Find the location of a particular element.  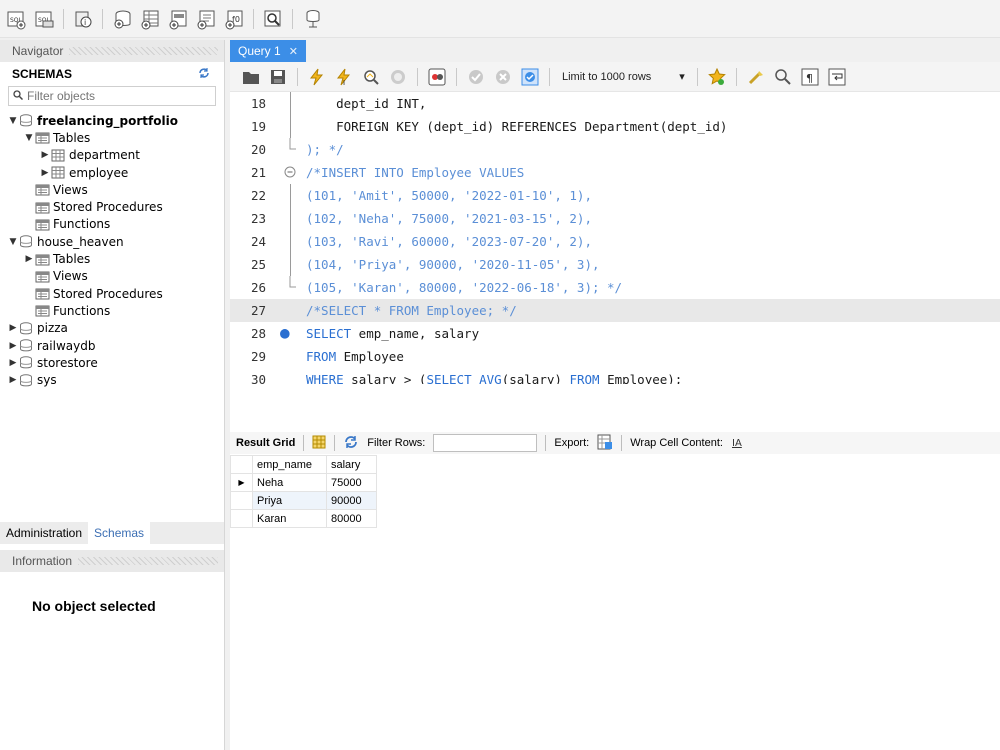

column-header-salary: salary is located at coordinates (351, 464).